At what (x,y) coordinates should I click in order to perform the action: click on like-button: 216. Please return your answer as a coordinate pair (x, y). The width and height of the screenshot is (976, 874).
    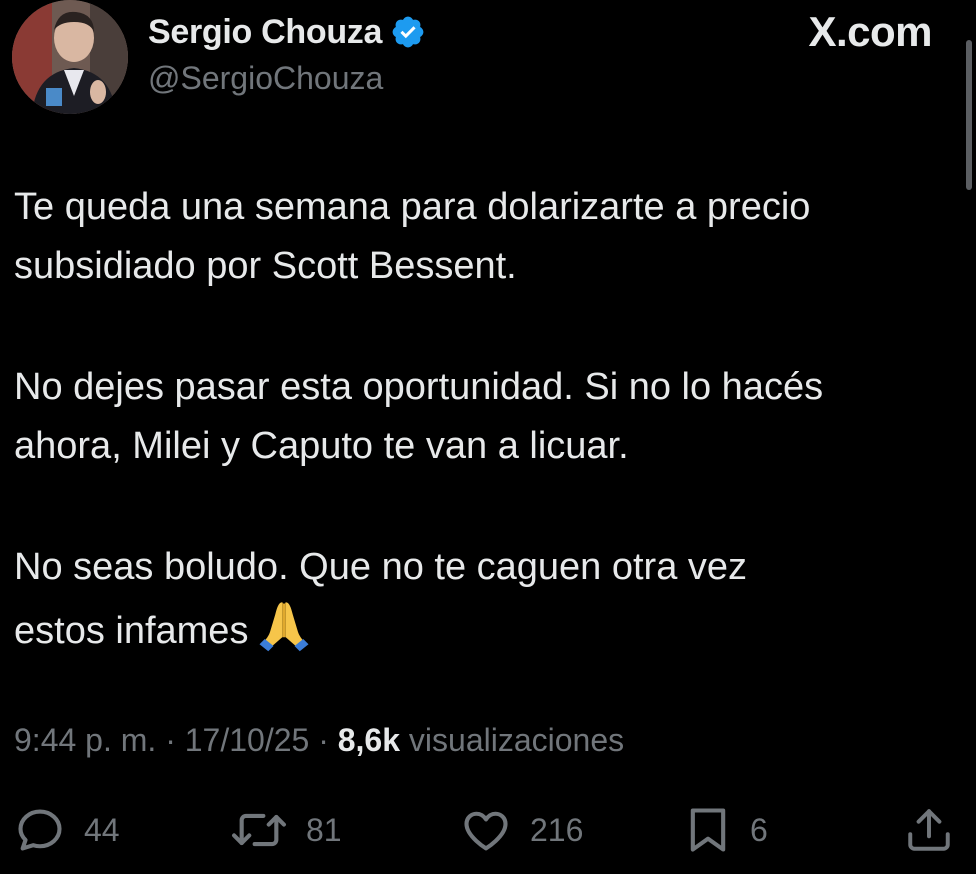
    Looking at the image, I should click on (521, 830).